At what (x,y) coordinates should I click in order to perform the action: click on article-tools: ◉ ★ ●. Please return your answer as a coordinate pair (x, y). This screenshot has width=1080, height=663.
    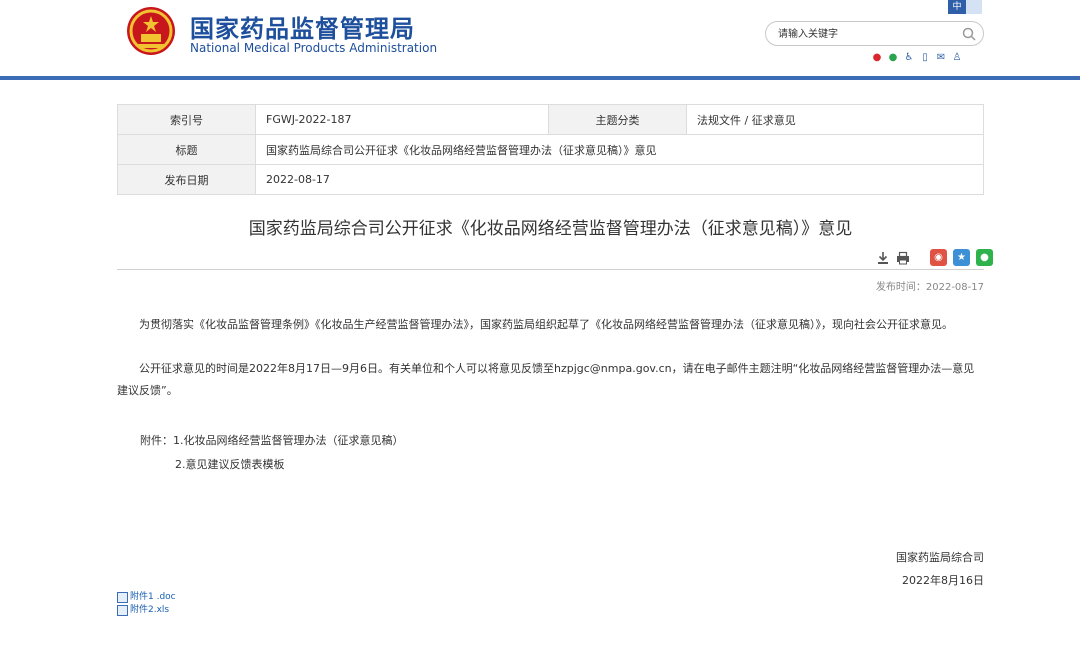
    Looking at the image, I should click on (934, 257).